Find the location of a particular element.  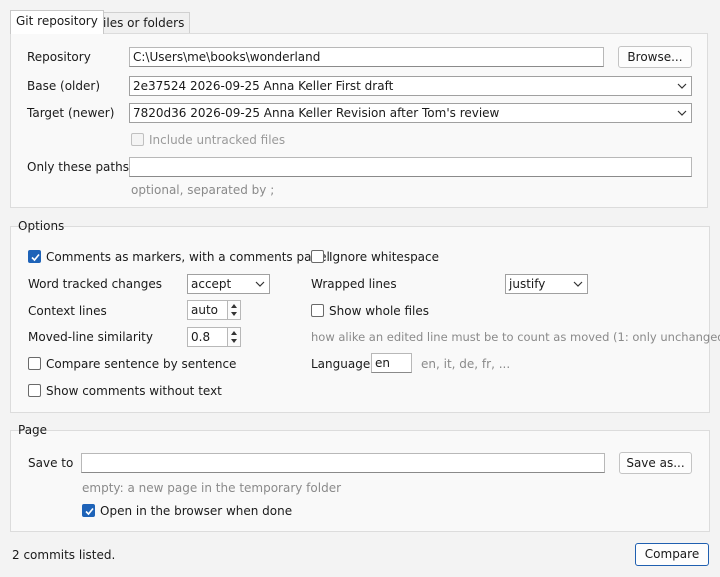

page-title: Page is located at coordinates (33, 430).